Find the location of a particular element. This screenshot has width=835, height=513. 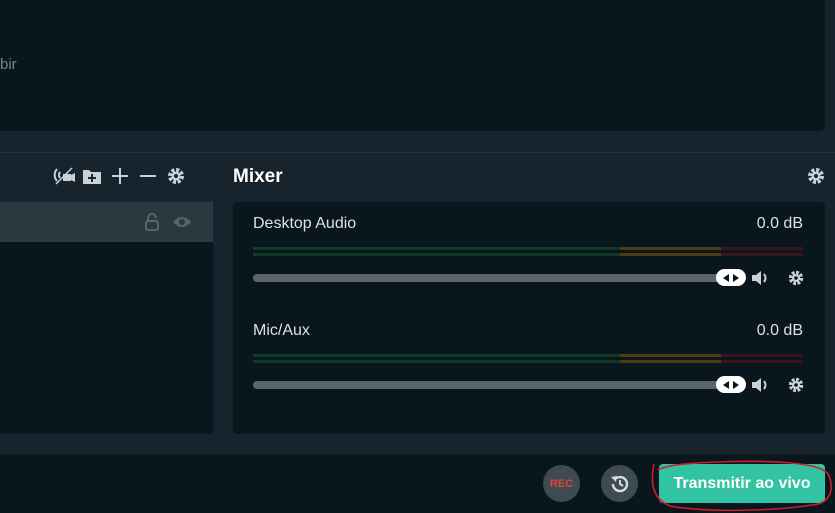

go-live-button: Transmitir ao vivo is located at coordinates (742, 483).